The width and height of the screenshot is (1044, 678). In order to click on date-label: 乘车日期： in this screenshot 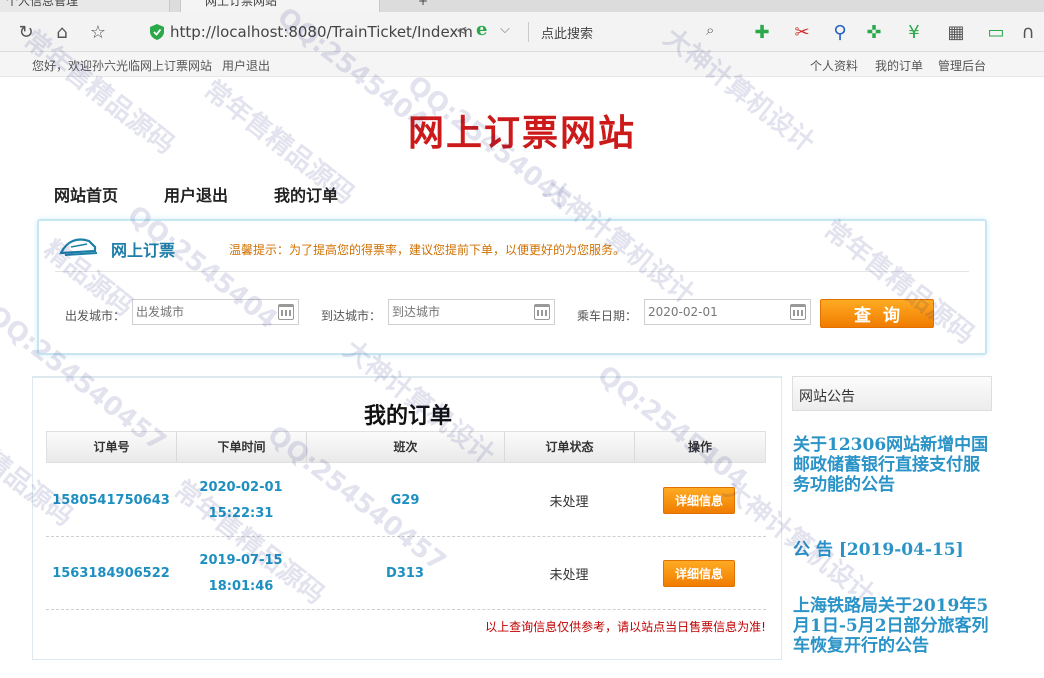, I will do `click(607, 316)`.